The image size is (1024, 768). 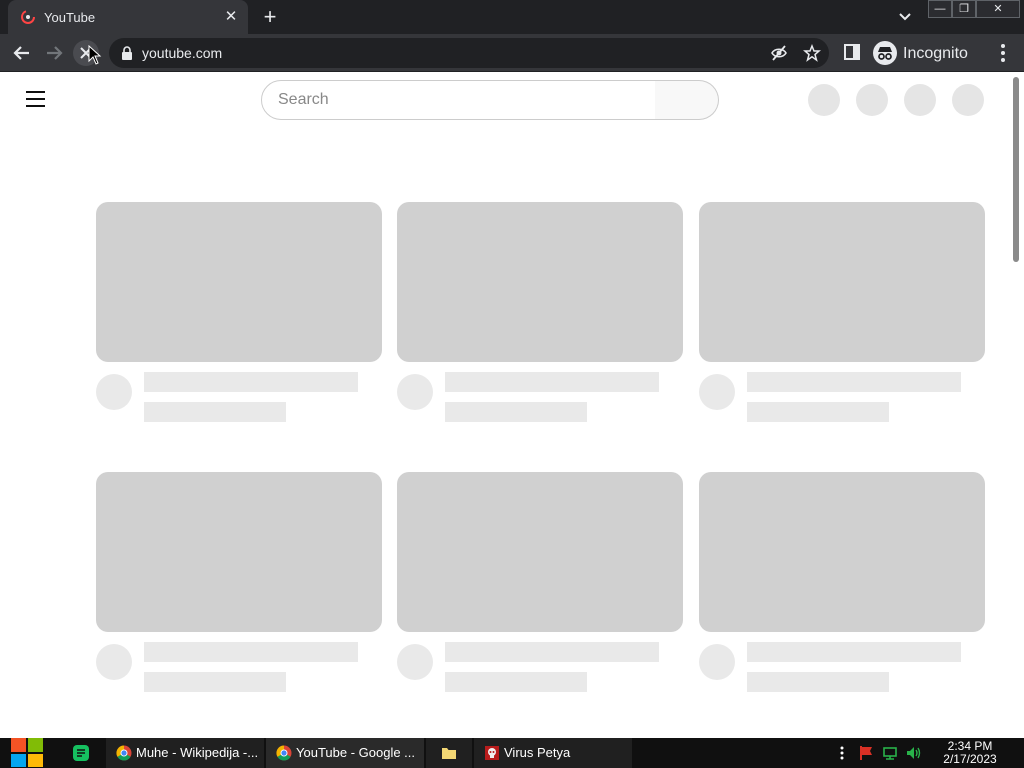 I want to click on network-icon, so click(x=890, y=753).